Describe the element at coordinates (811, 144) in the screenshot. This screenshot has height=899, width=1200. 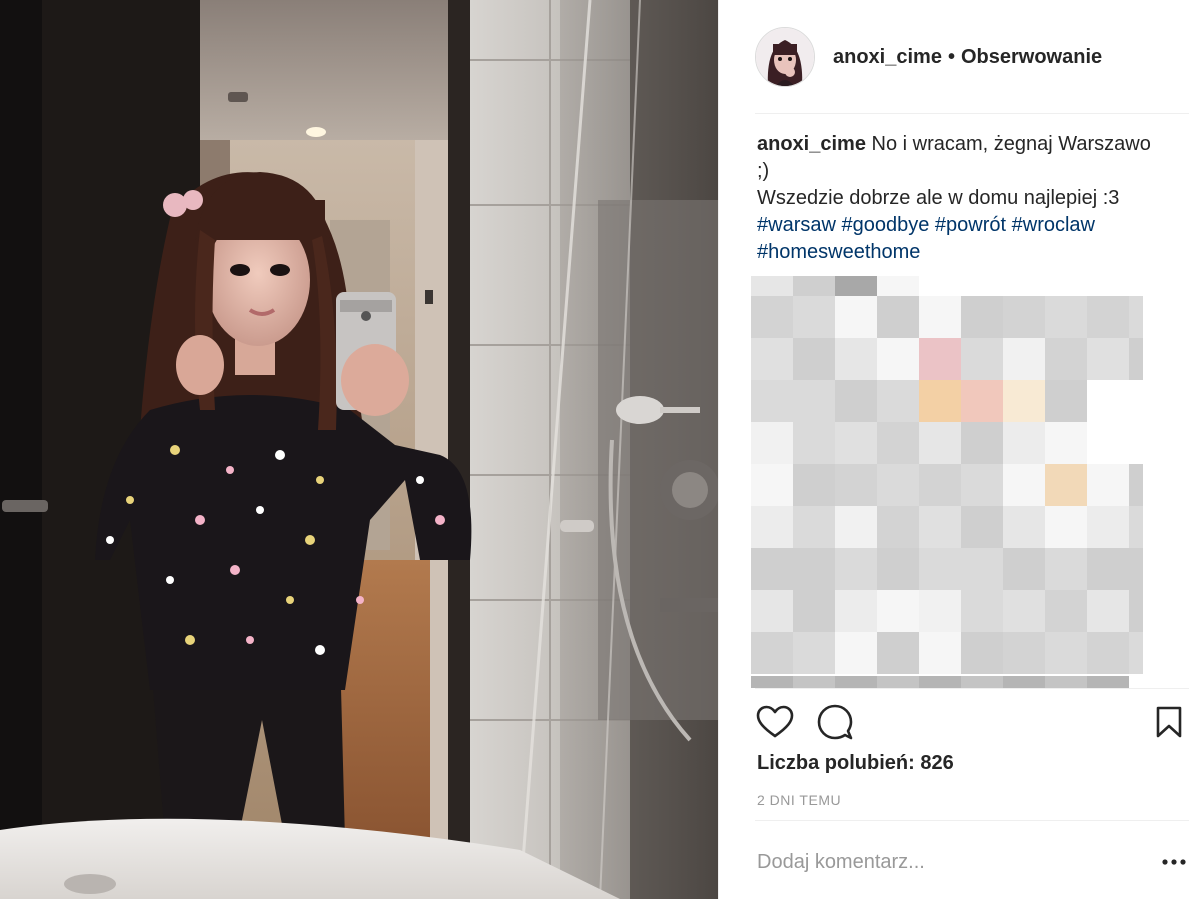
I see `caption-username: anoxi_cime` at that location.